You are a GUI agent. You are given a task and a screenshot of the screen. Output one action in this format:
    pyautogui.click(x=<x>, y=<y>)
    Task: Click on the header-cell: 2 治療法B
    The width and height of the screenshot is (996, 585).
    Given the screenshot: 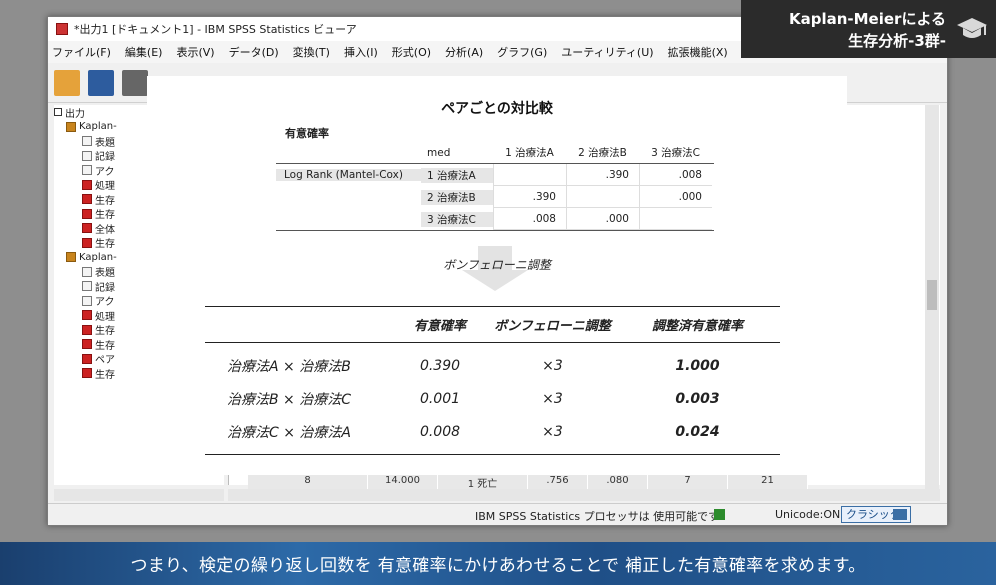 What is the action you would take?
    pyautogui.click(x=602, y=153)
    